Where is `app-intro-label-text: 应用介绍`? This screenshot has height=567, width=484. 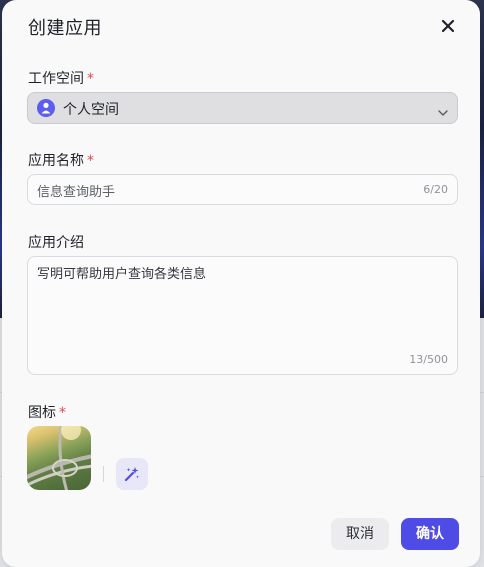 app-intro-label-text: 应用介绍 is located at coordinates (56, 243).